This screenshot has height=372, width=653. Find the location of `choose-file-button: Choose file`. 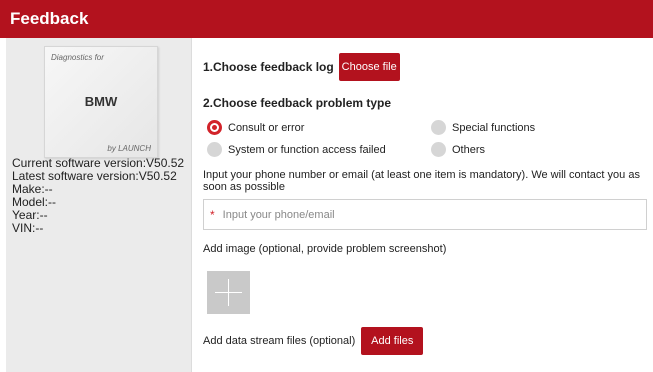

choose-file-button: Choose file is located at coordinates (369, 67).